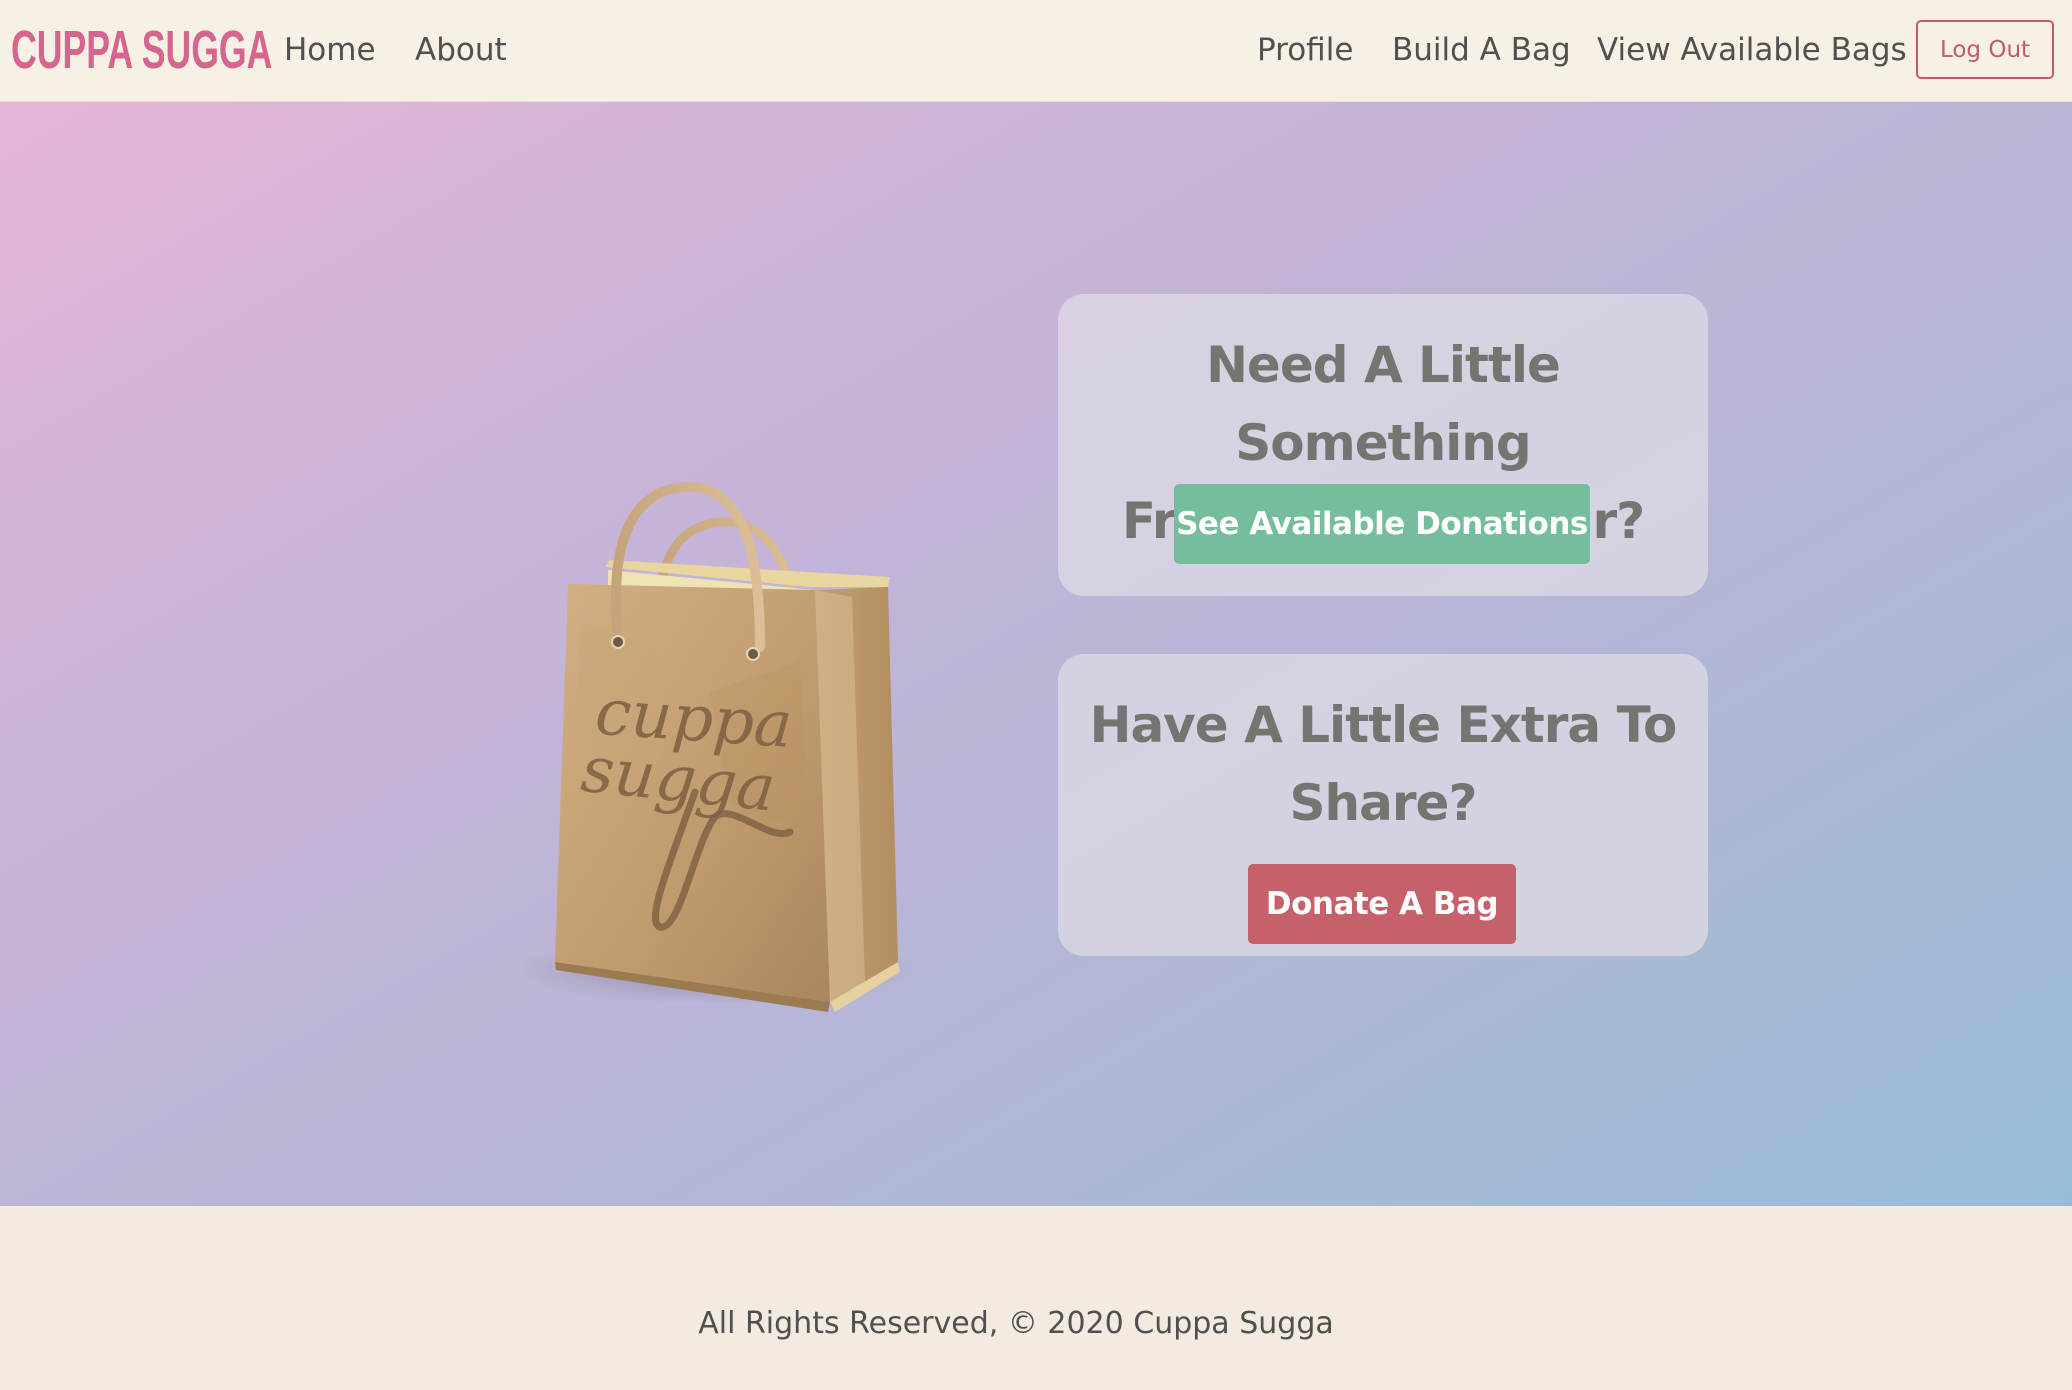 This screenshot has height=1390, width=2072. I want to click on nav-link-about: About, so click(461, 50).